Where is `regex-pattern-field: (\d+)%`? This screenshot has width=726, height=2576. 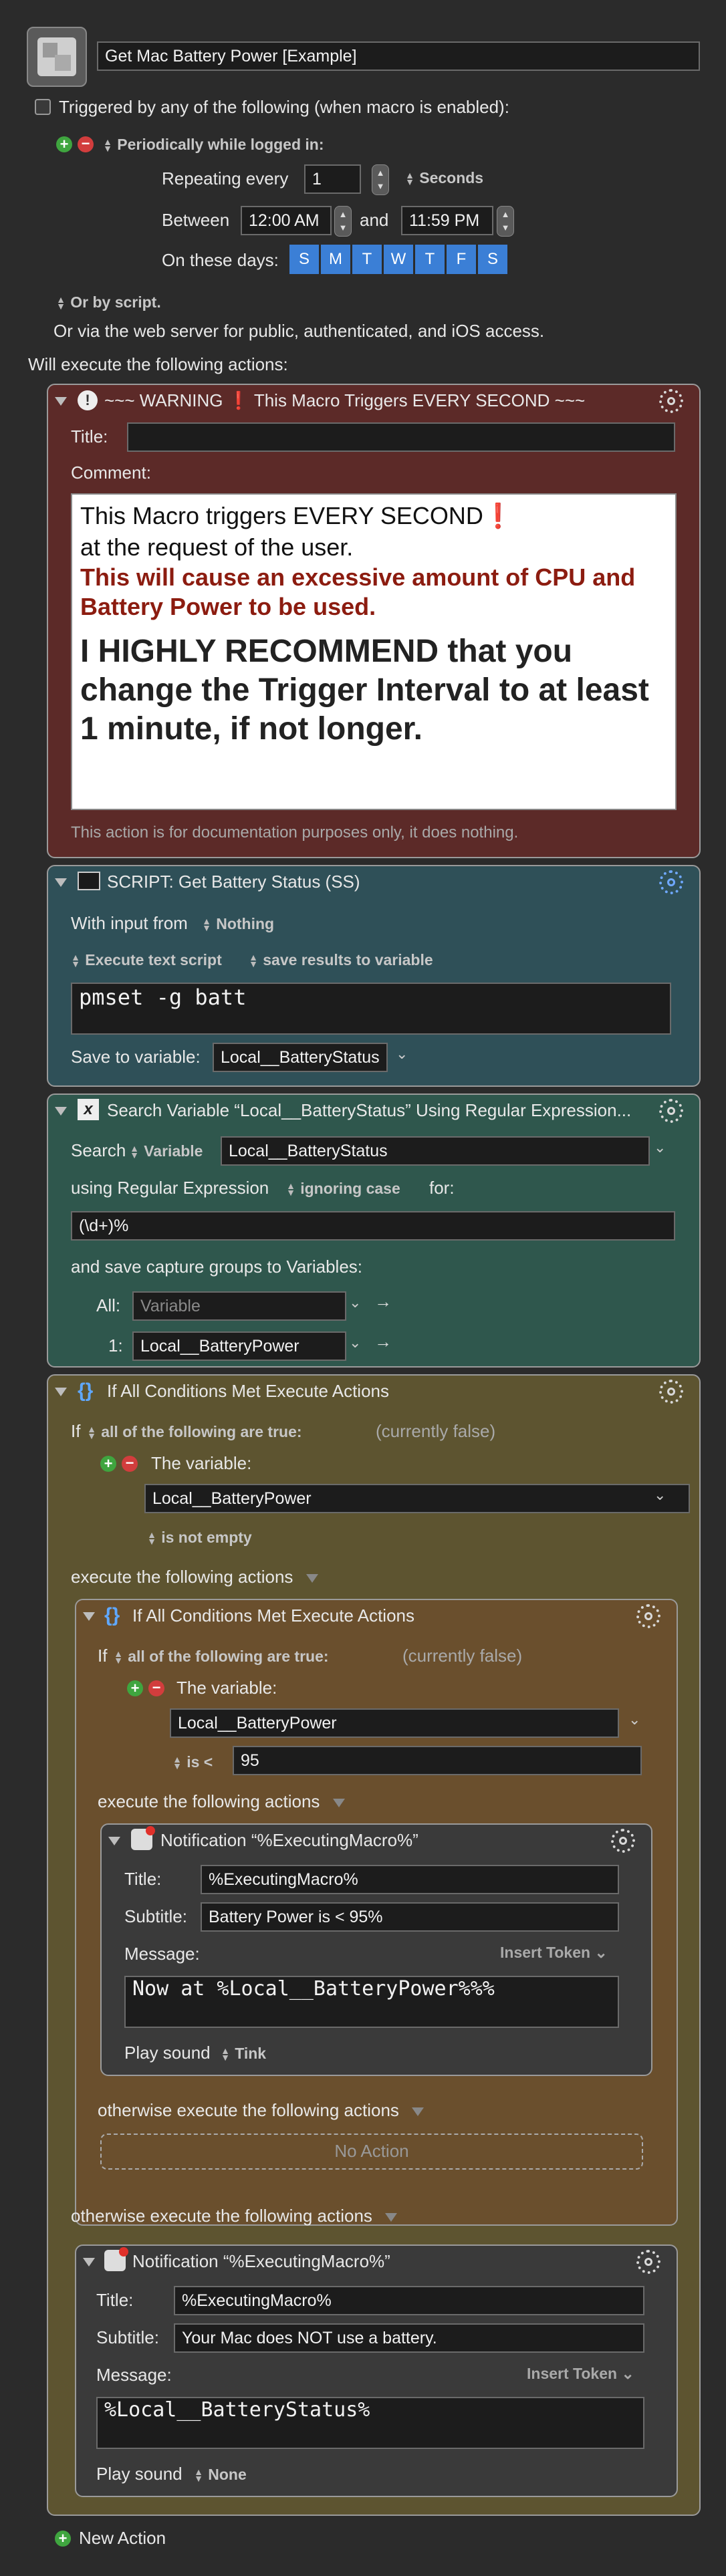 regex-pattern-field: (\d+)% is located at coordinates (373, 1226).